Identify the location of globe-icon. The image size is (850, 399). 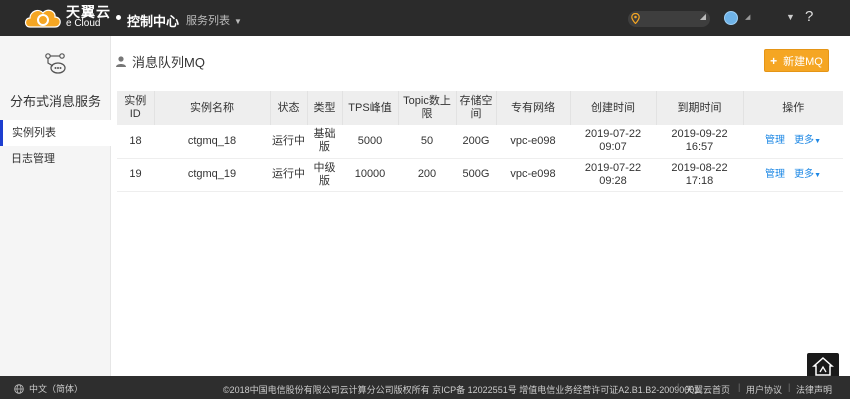
(19, 388).